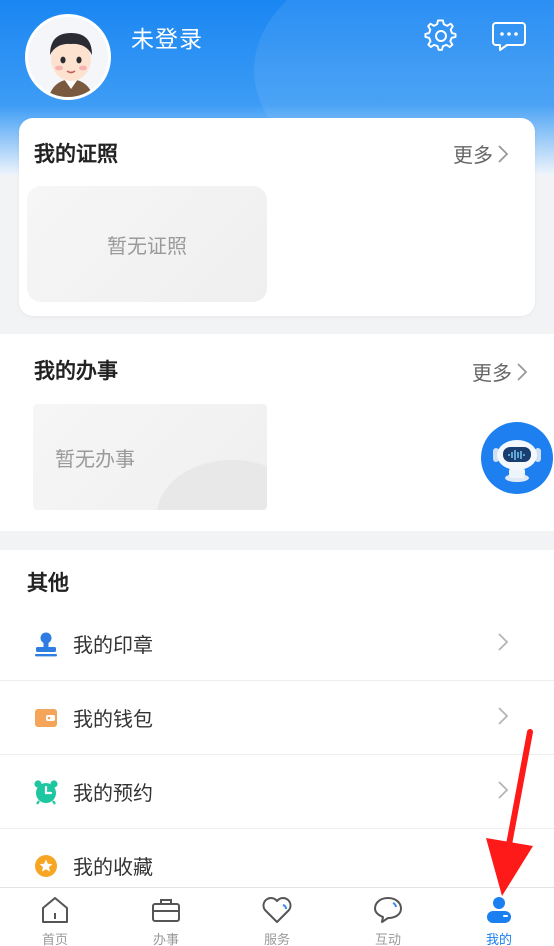 The height and width of the screenshot is (946, 554). I want to click on tab-interaction: 互动, so click(388, 917).